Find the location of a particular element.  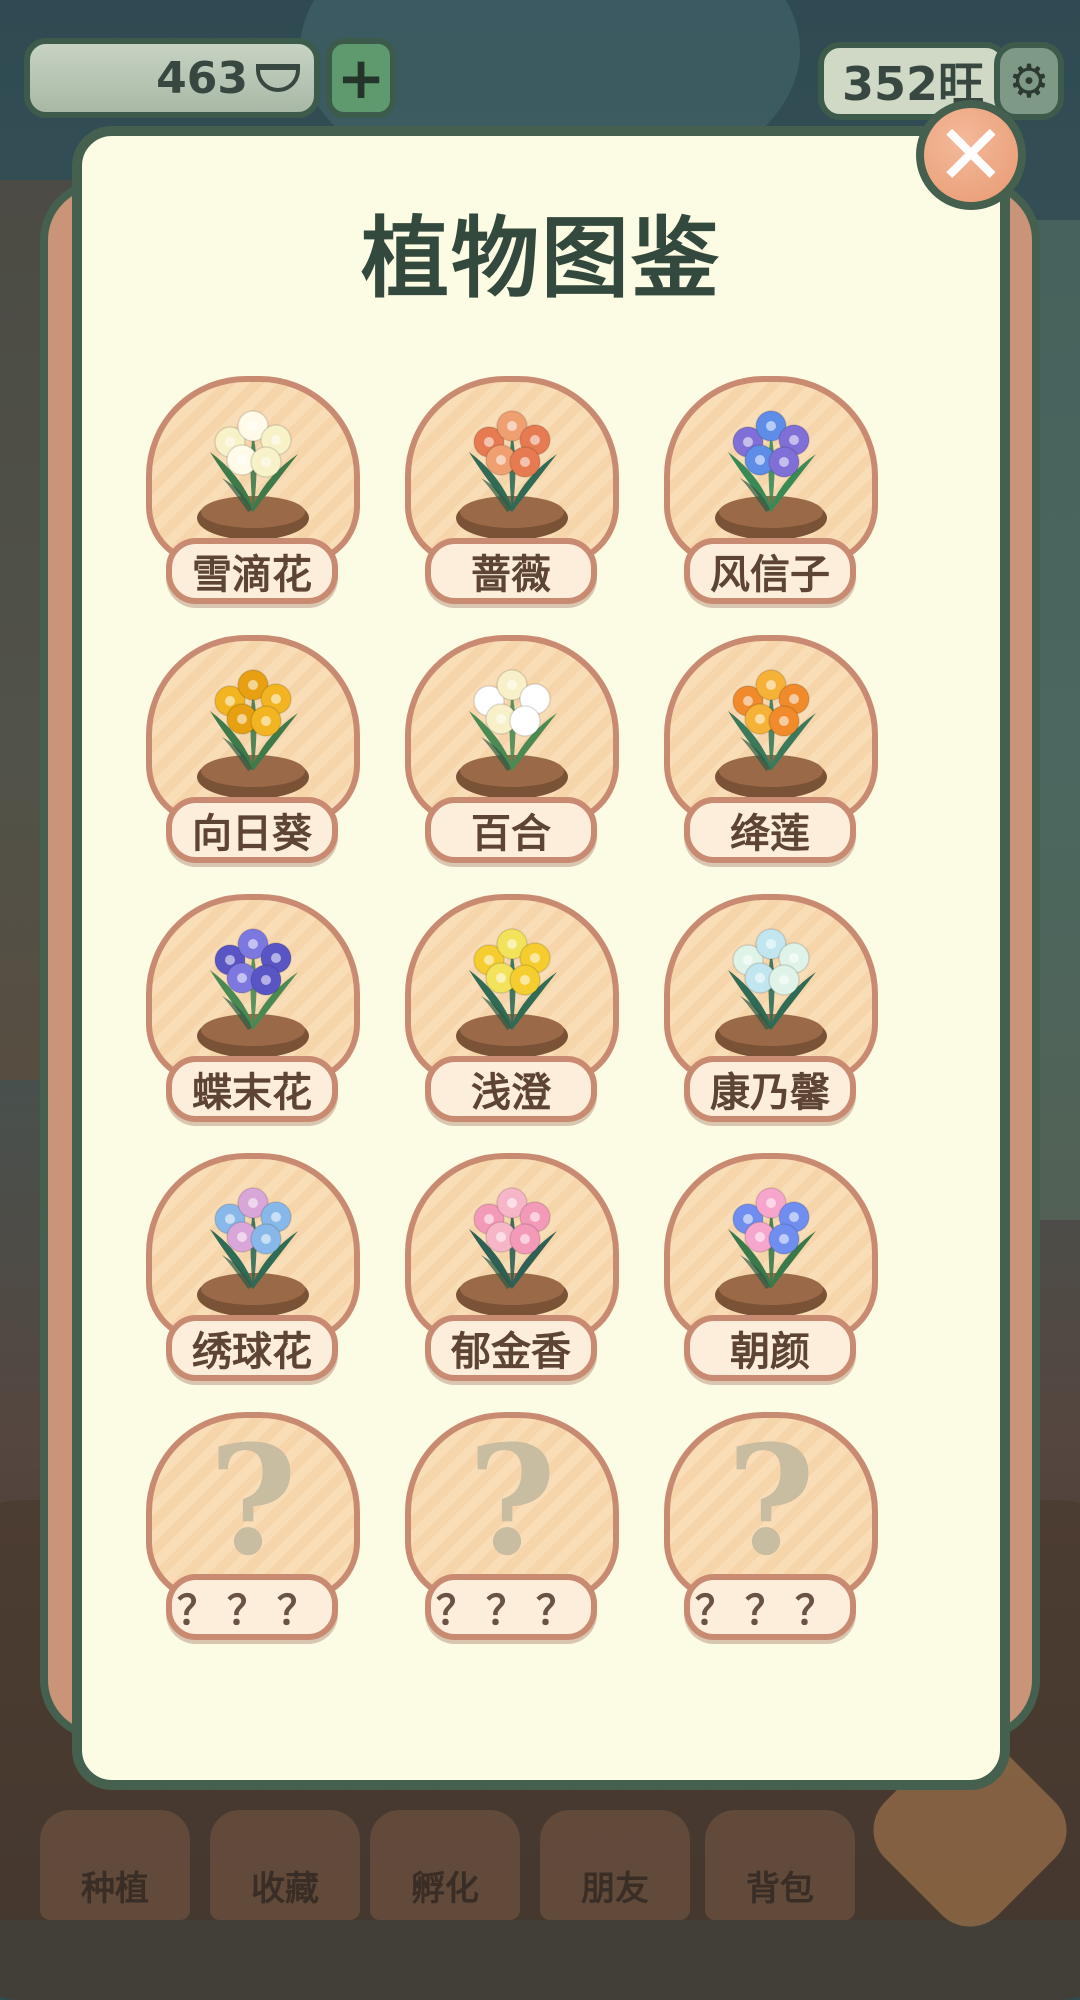

plant-name-label: 向日葵 is located at coordinates (252, 830).